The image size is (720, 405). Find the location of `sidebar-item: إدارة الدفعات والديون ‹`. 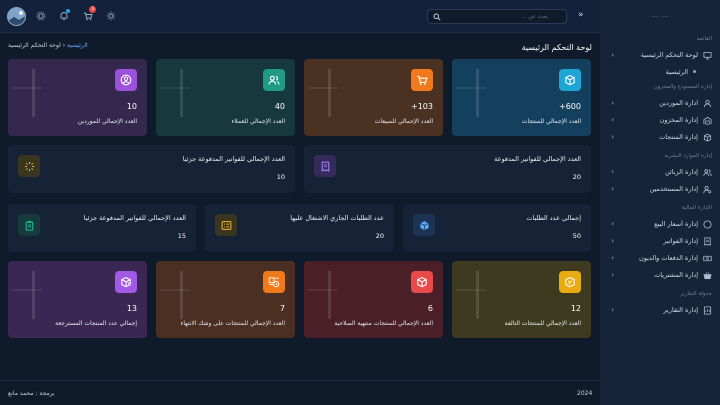

sidebar-item: إدارة الدفعات والديون ‹ is located at coordinates (660, 258).